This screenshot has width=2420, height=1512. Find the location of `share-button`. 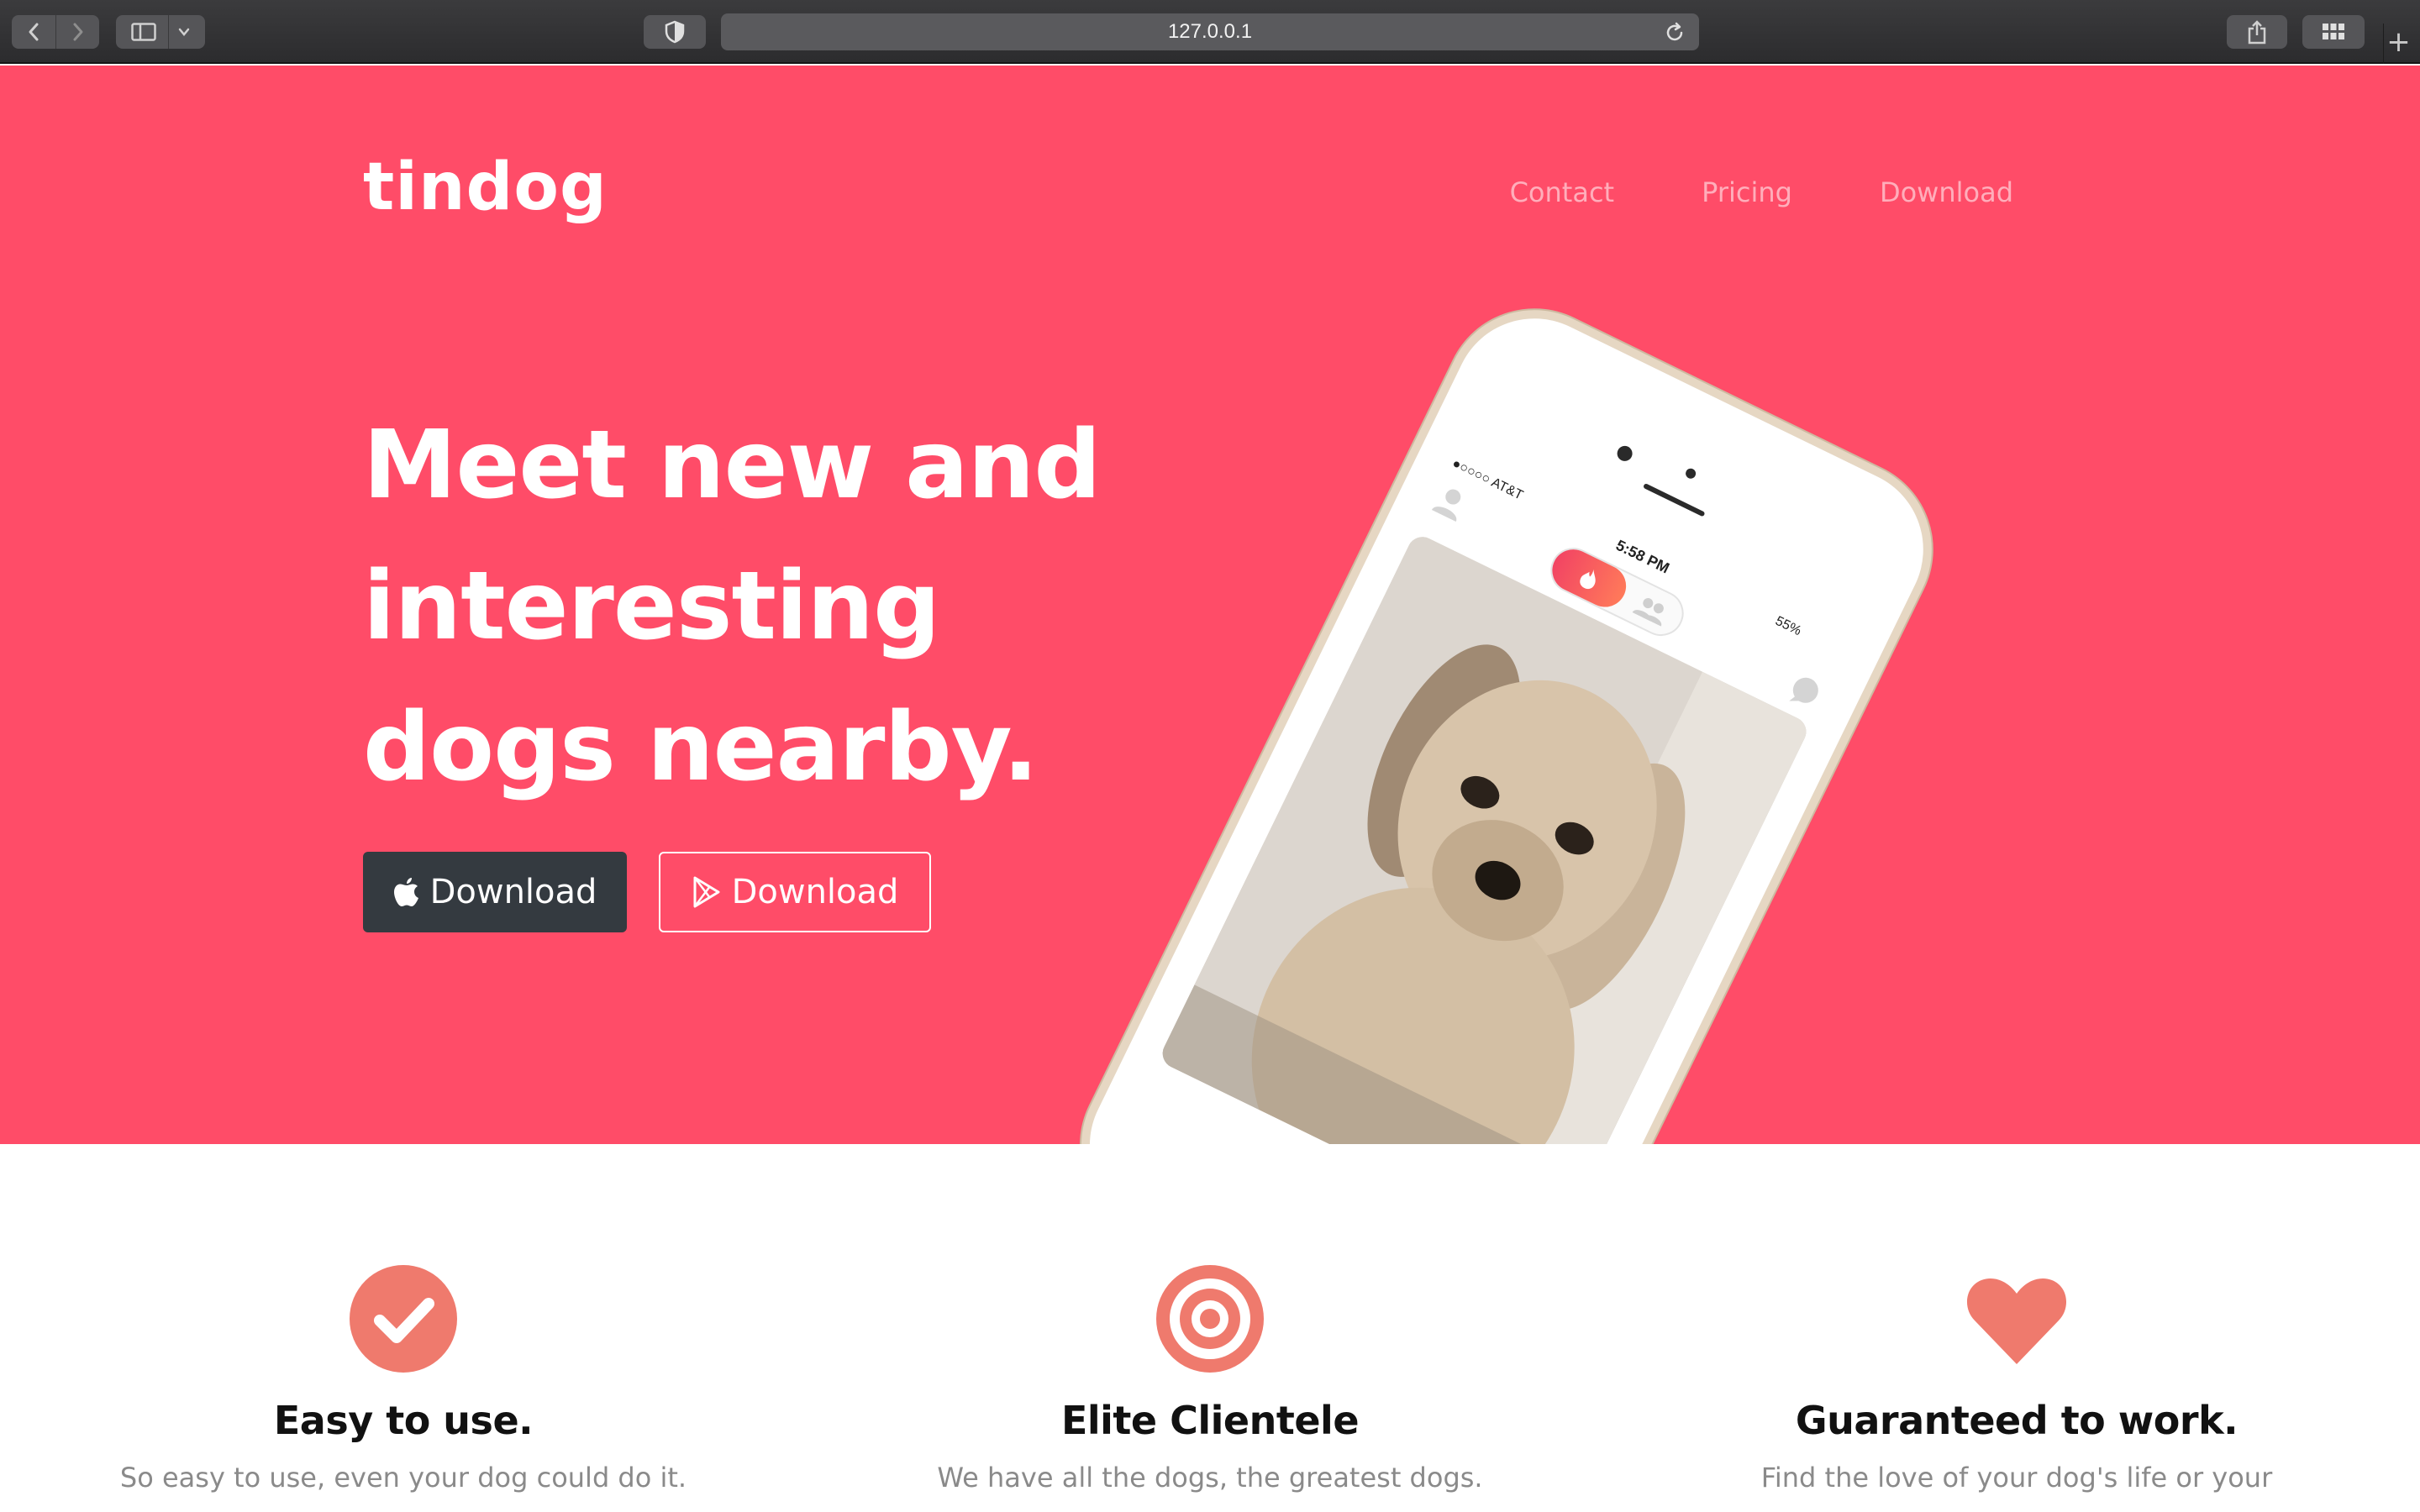

share-button is located at coordinates (2257, 32).